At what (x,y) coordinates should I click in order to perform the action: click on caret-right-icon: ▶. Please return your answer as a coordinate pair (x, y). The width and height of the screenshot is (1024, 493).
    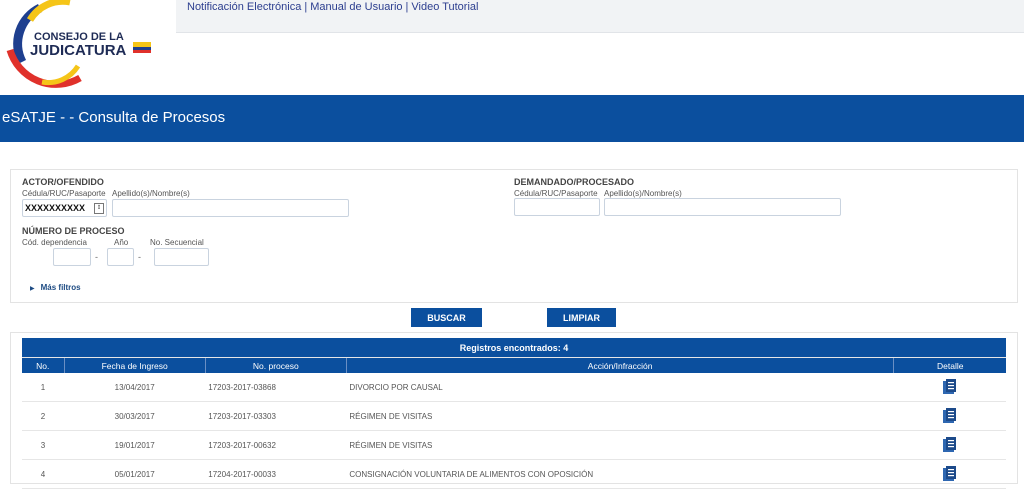
    Looking at the image, I should click on (32, 289).